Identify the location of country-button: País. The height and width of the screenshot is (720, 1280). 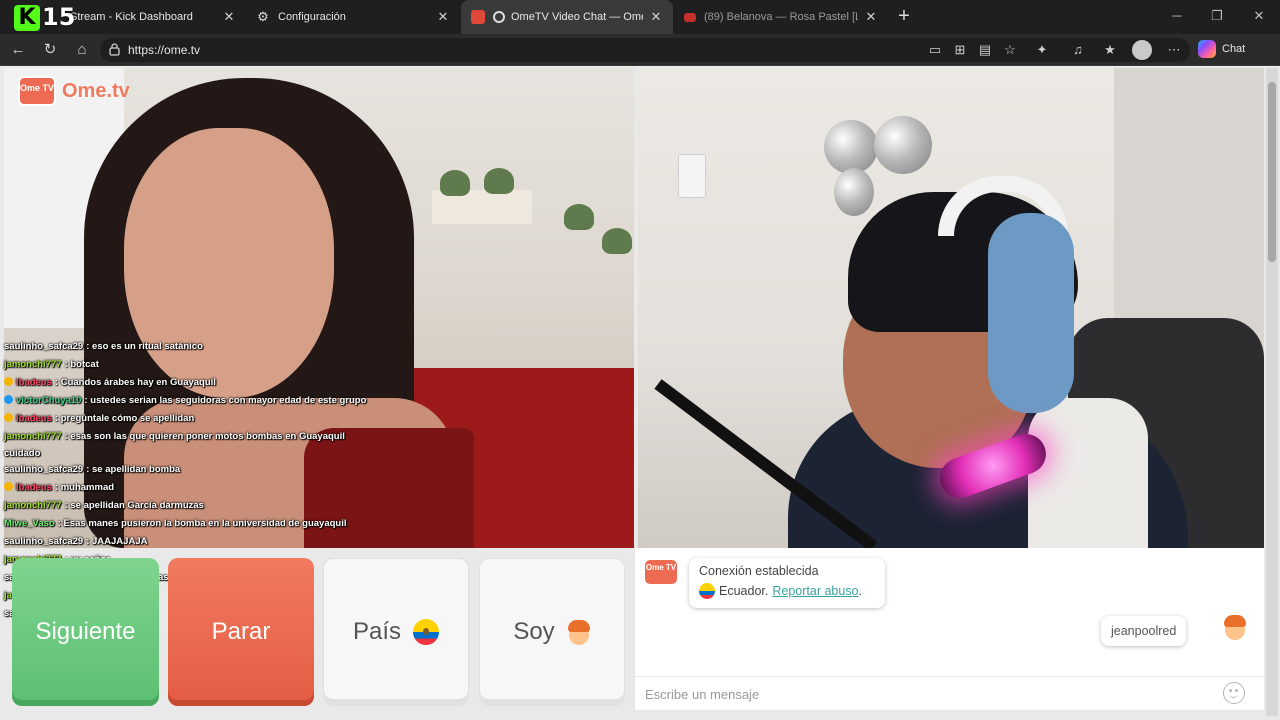
(396, 632).